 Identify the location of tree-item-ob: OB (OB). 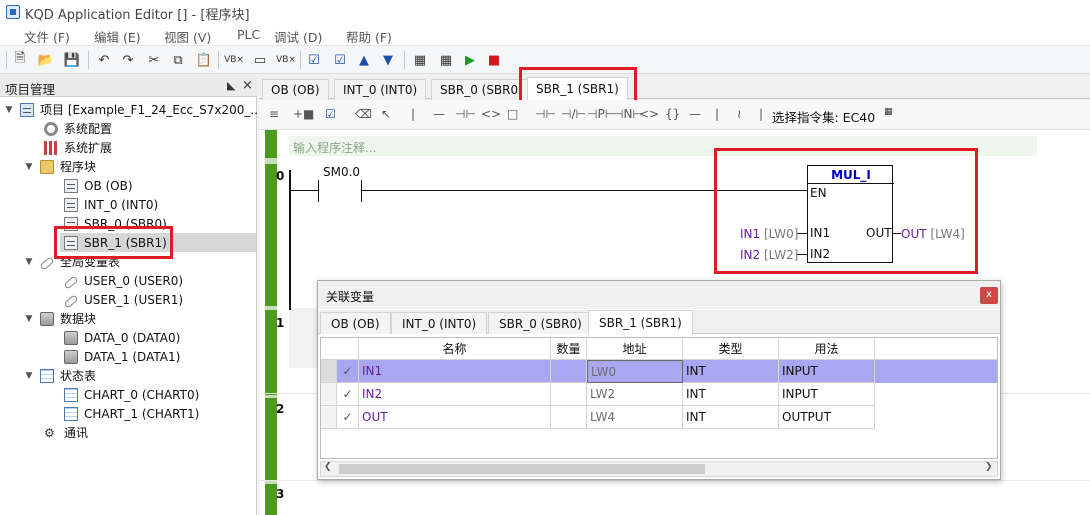
(98, 185).